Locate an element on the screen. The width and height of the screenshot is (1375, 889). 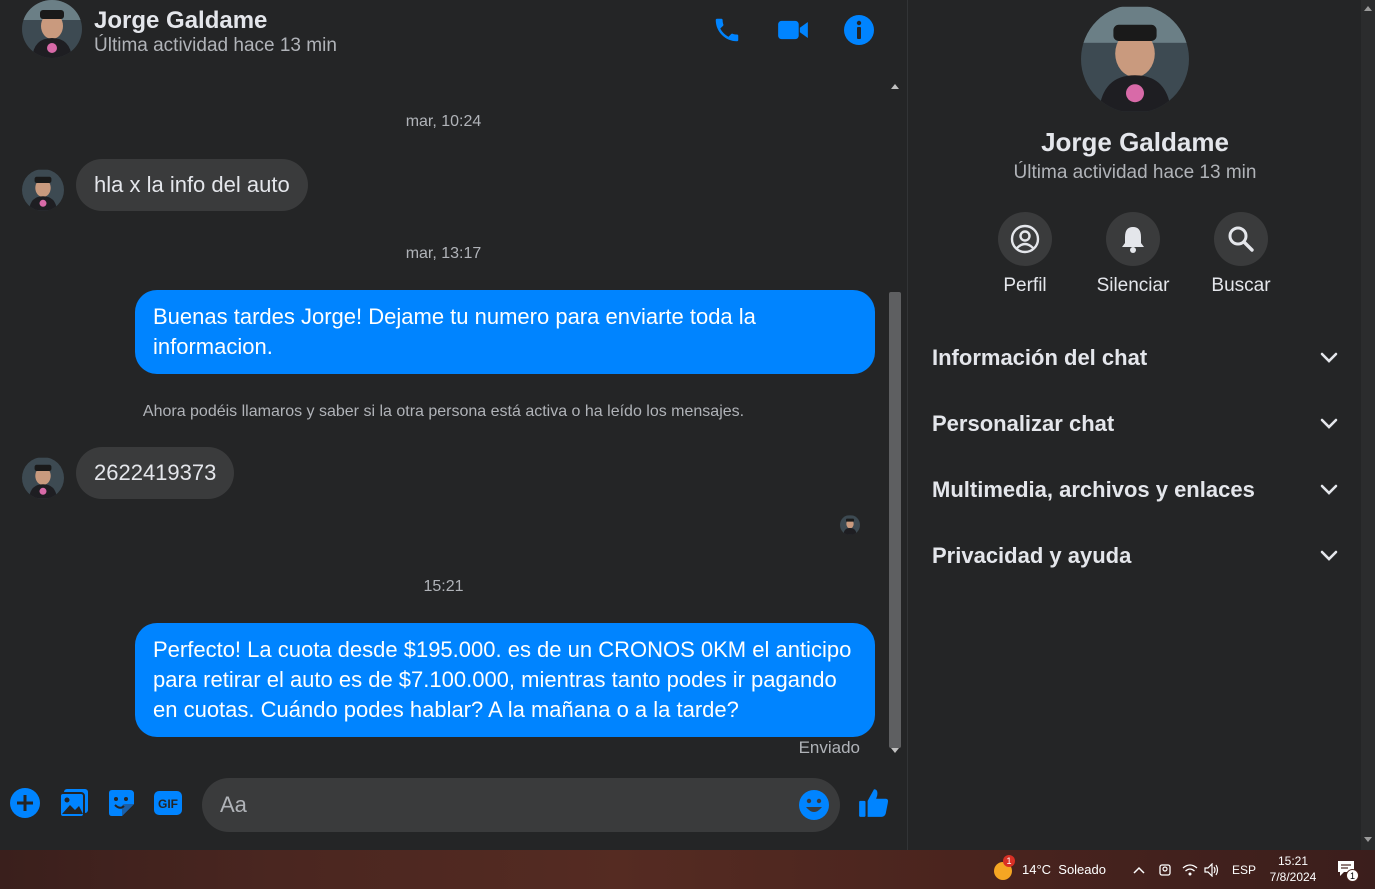
wifi-icon is located at coordinates (1190, 869).